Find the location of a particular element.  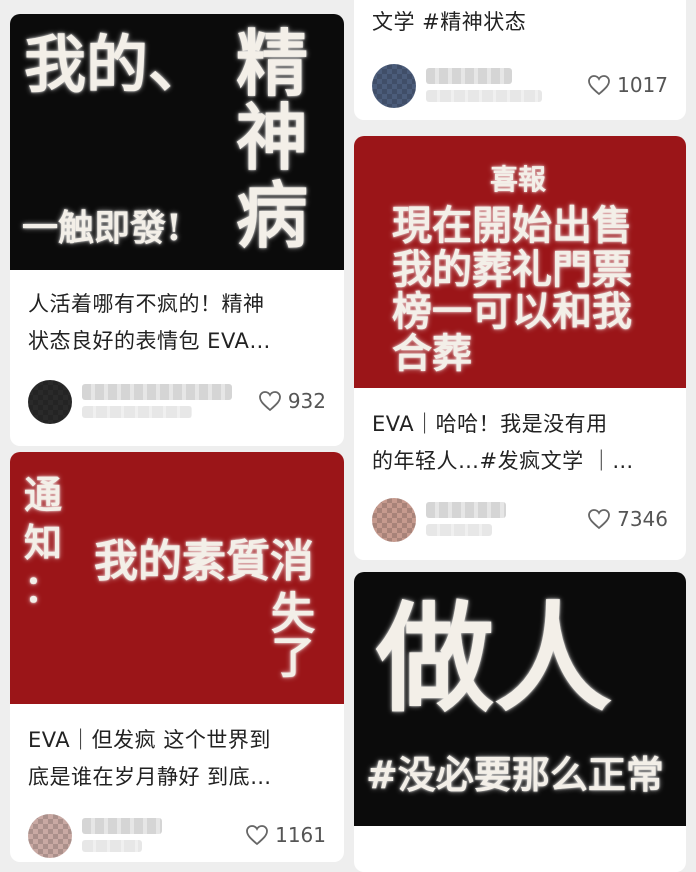

author-row: 7346 is located at coordinates (520, 521).